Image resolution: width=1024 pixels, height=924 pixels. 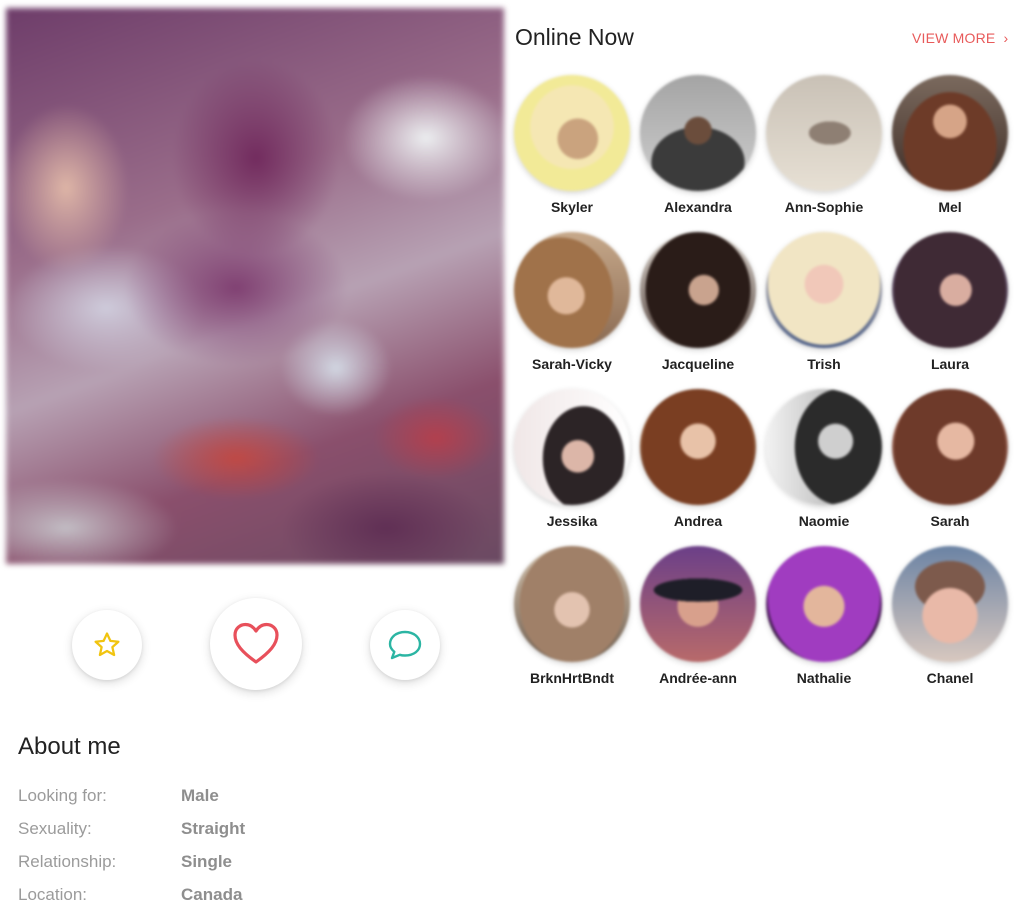 I want to click on online-member: Alexandra, so click(x=698, y=145).